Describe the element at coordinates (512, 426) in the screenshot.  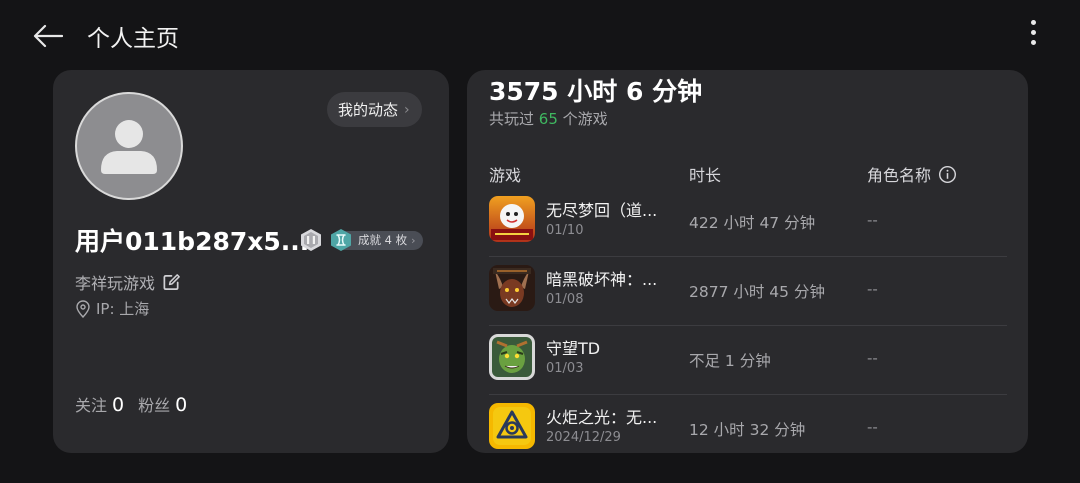
I see `game-icon-torchlight` at that location.